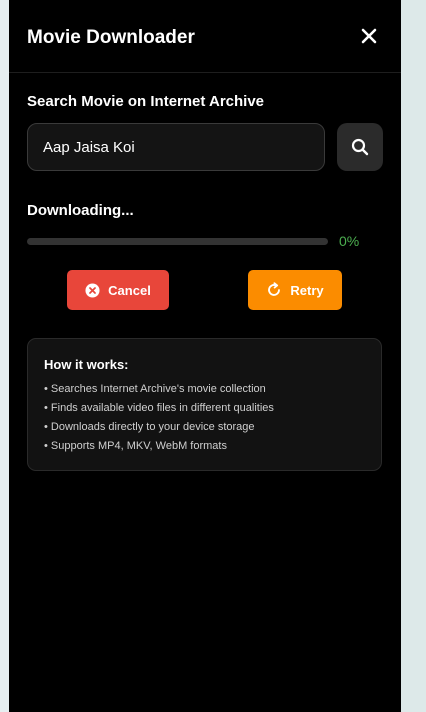 The image size is (426, 712). What do you see at coordinates (92, 290) in the screenshot?
I see `cancel-circle-icon` at bounding box center [92, 290].